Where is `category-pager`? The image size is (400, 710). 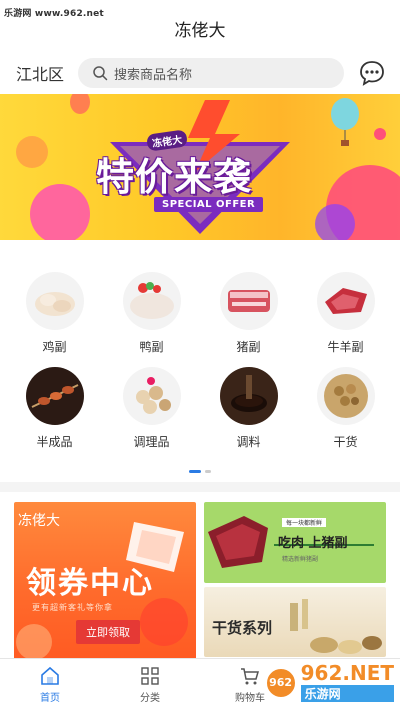 category-pager is located at coordinates (200, 471).